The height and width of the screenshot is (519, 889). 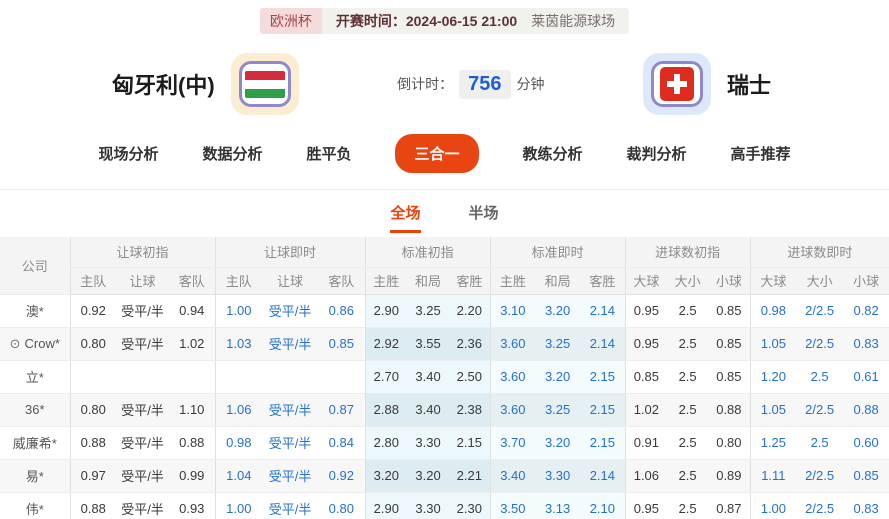 I want to click on odds-cell: 1.05, so click(x=773, y=344).